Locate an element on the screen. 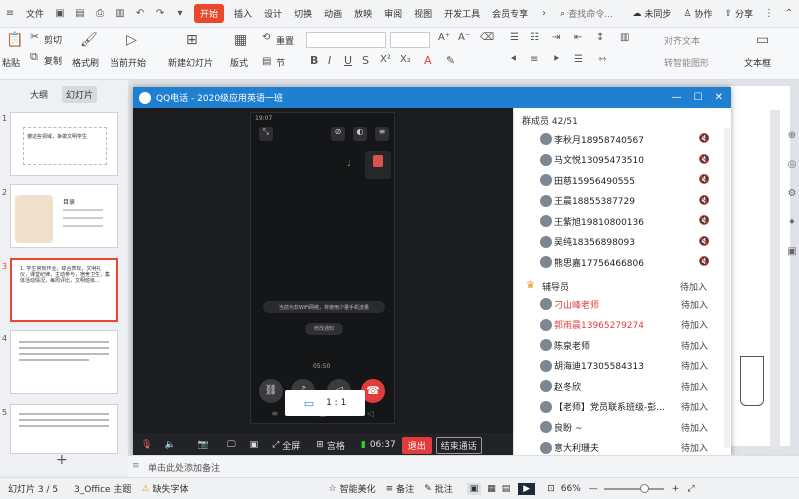 The image size is (799, 499). qq-title-bar: QQ电话 - 2020级应用英语一班 — ☐ ✕ is located at coordinates (432, 97).